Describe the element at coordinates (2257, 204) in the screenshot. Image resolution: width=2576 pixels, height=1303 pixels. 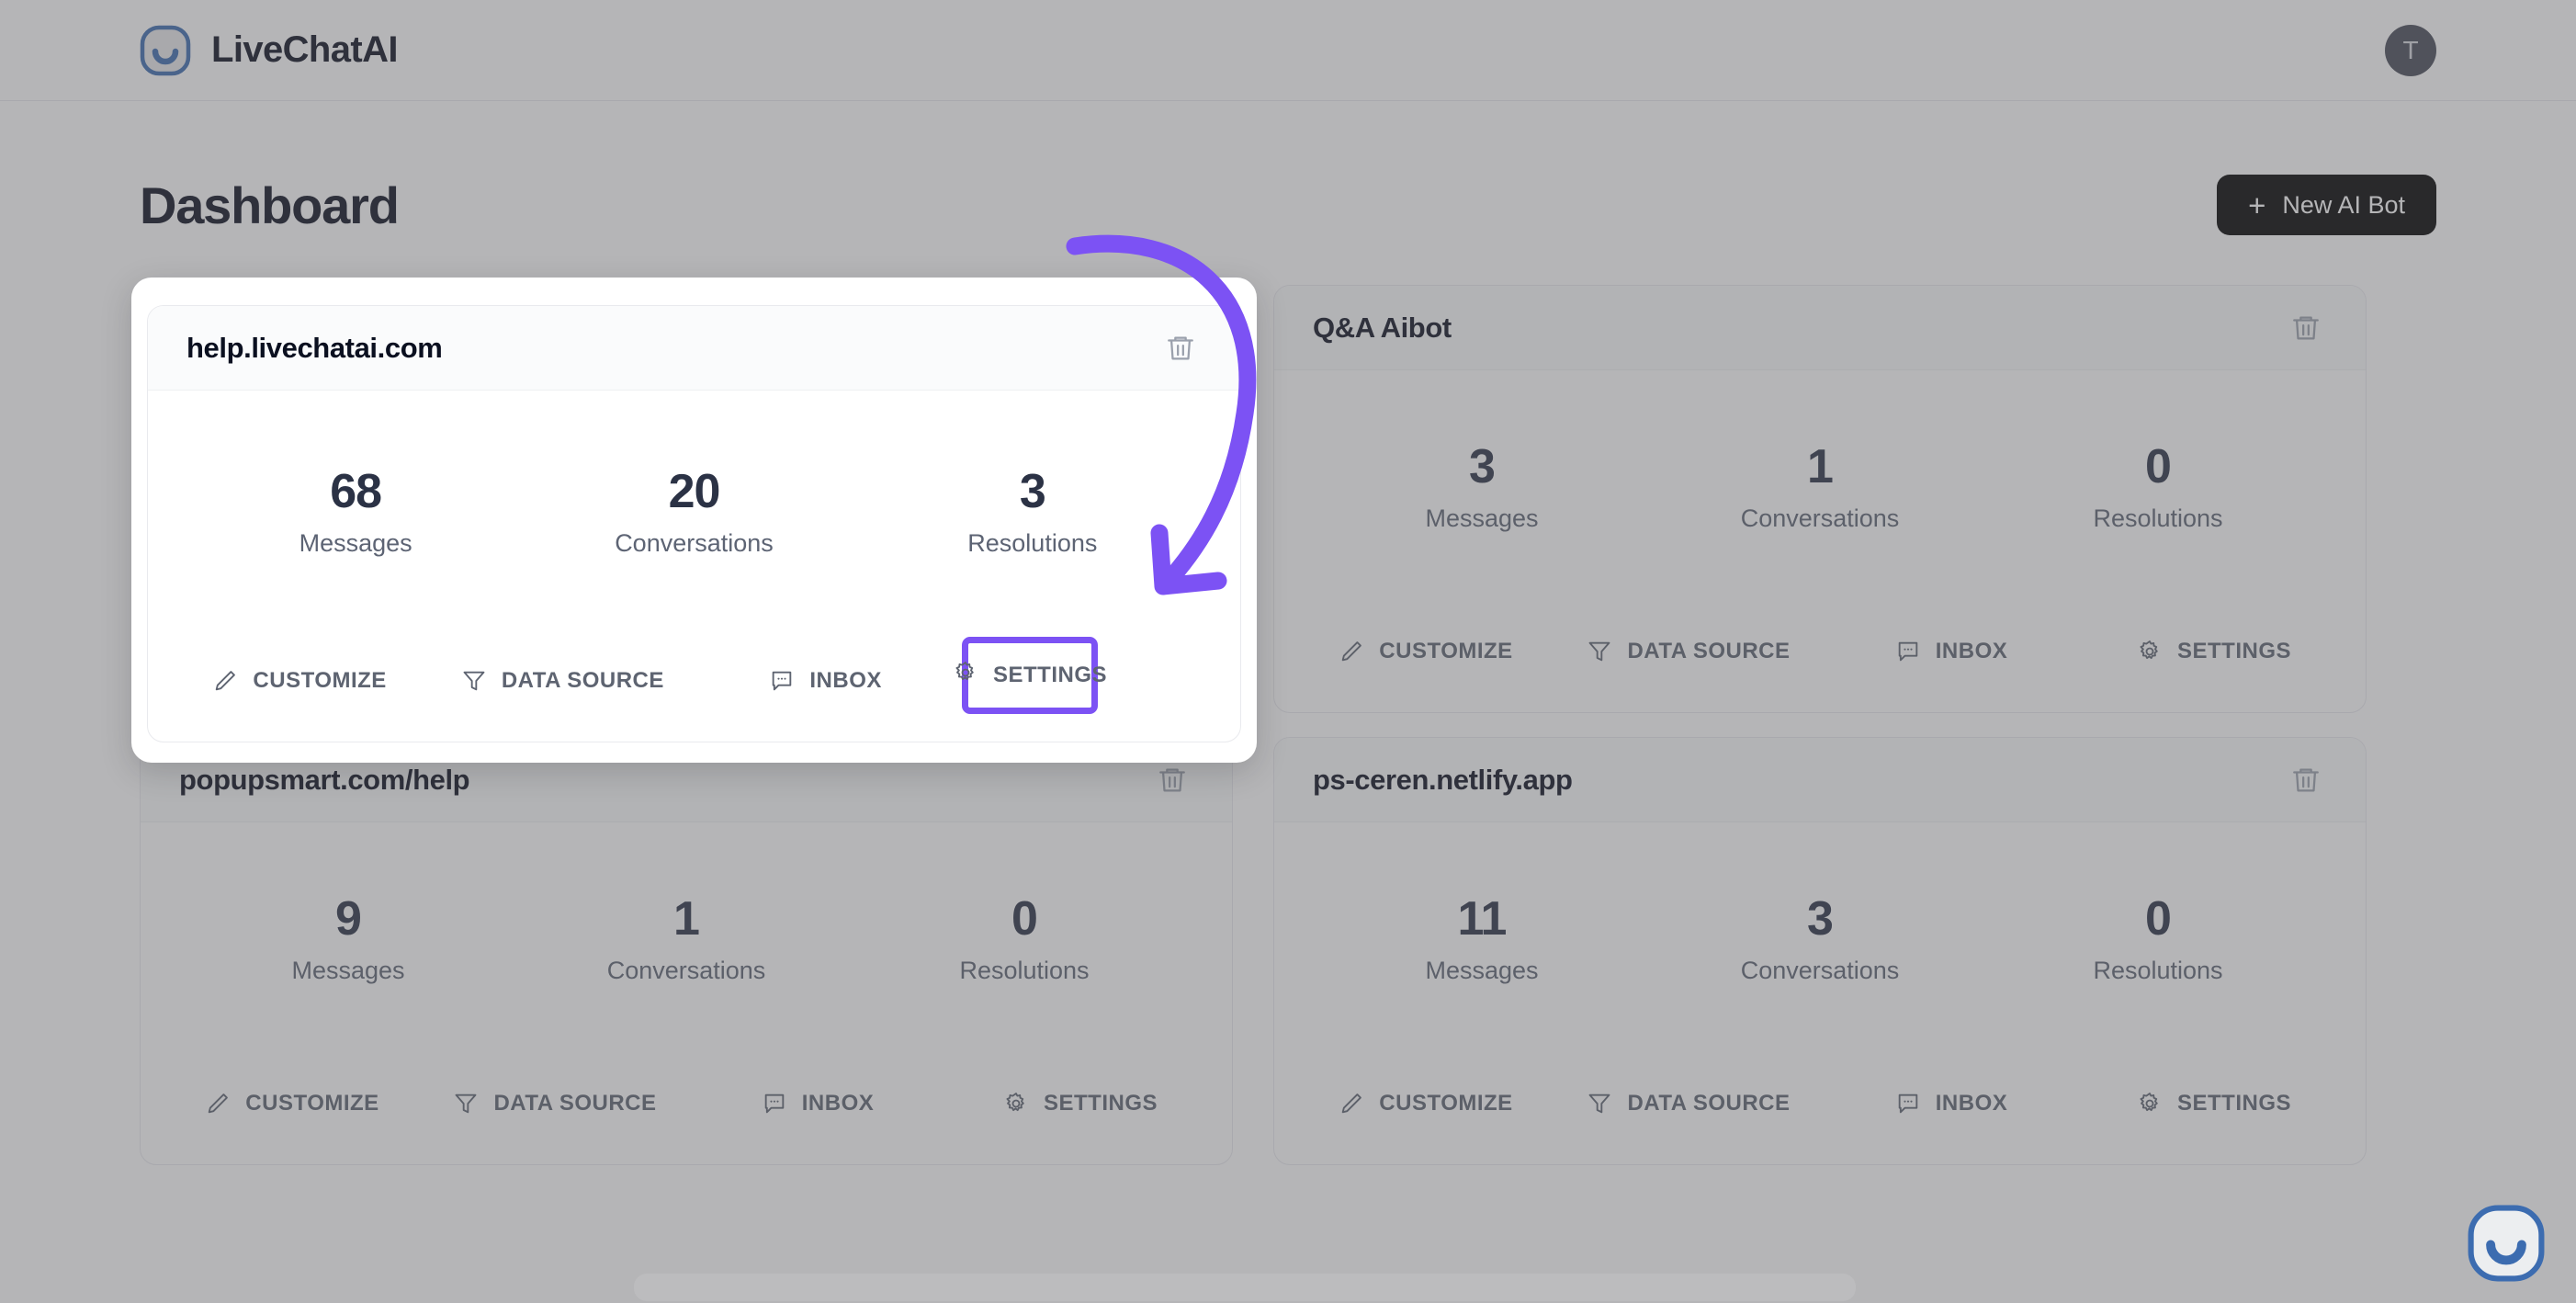
I see `plus-icon: +` at that location.